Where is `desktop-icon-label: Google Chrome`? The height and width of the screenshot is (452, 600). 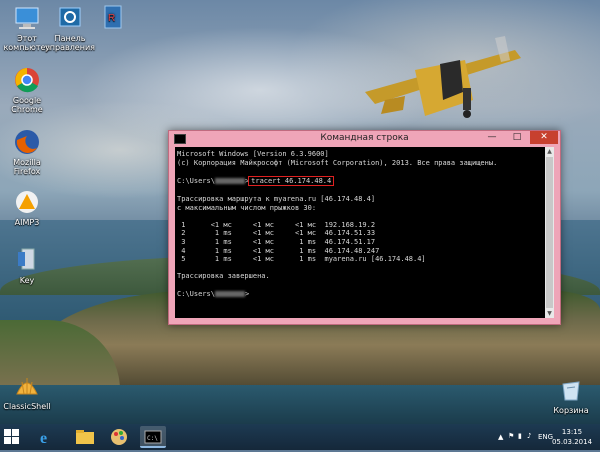
desktop-icon-label: Google Chrome is located at coordinates (27, 105).